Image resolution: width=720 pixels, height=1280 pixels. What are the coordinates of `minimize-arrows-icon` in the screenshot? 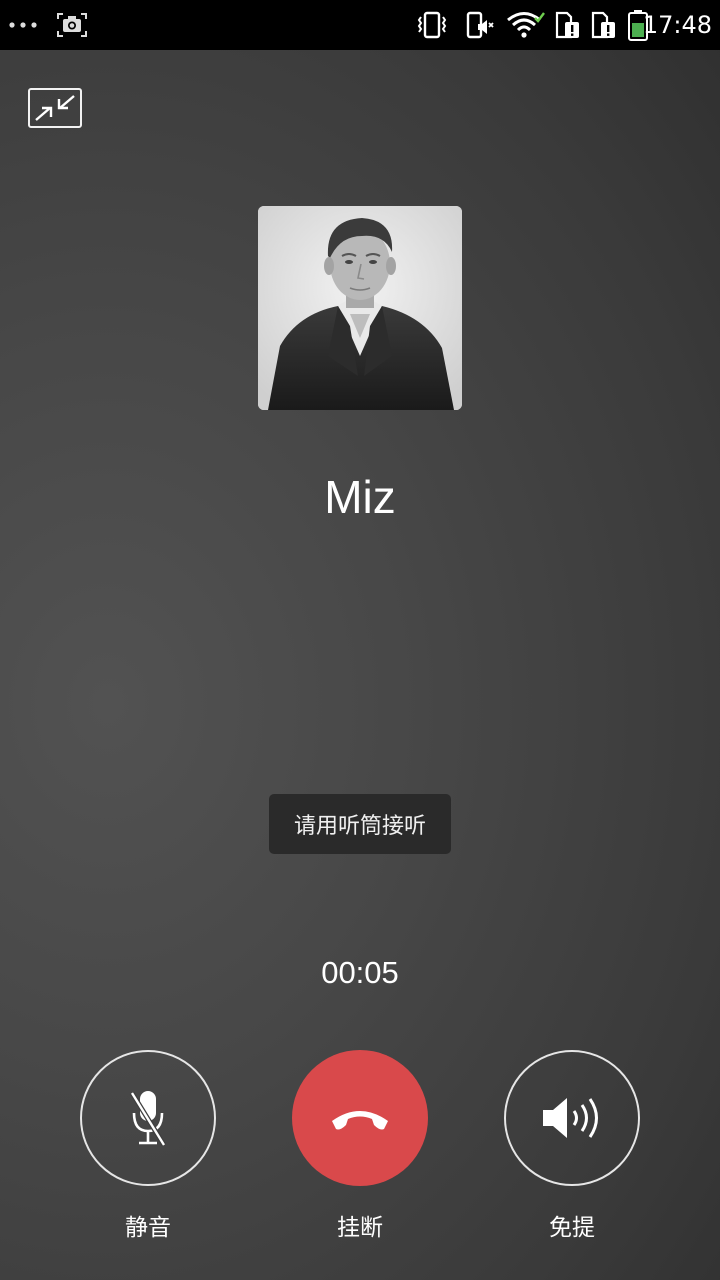 It's located at (55, 108).